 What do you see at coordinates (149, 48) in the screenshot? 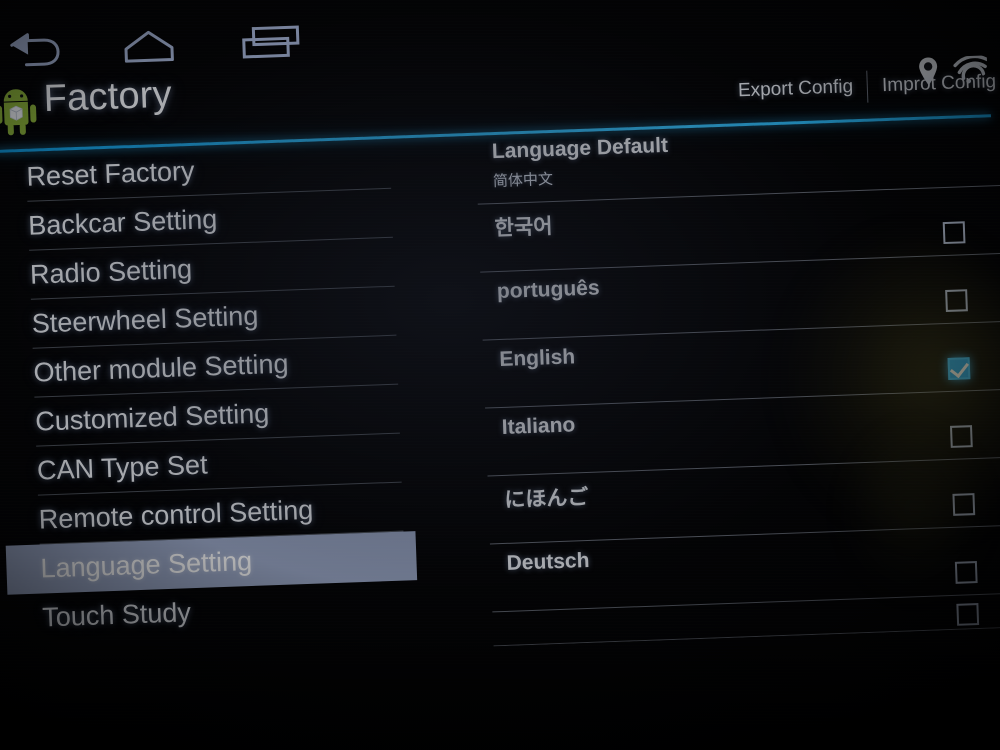
I see `home-icon` at bounding box center [149, 48].